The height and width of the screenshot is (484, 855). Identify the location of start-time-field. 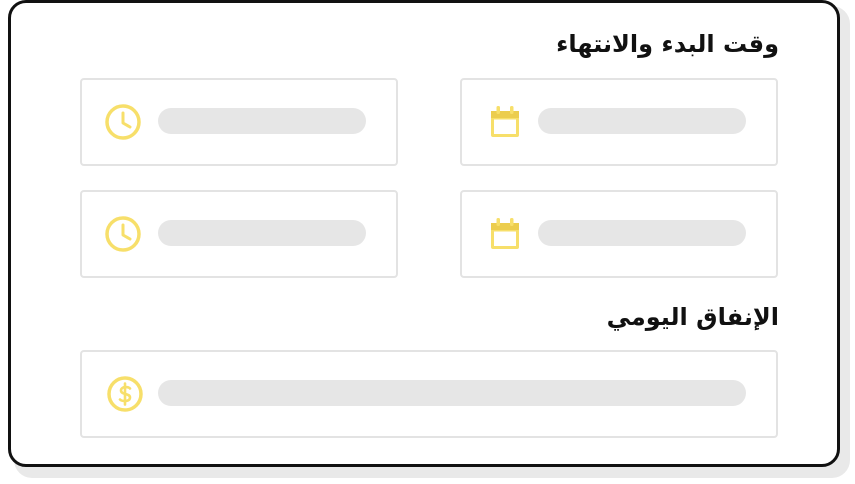
(239, 122).